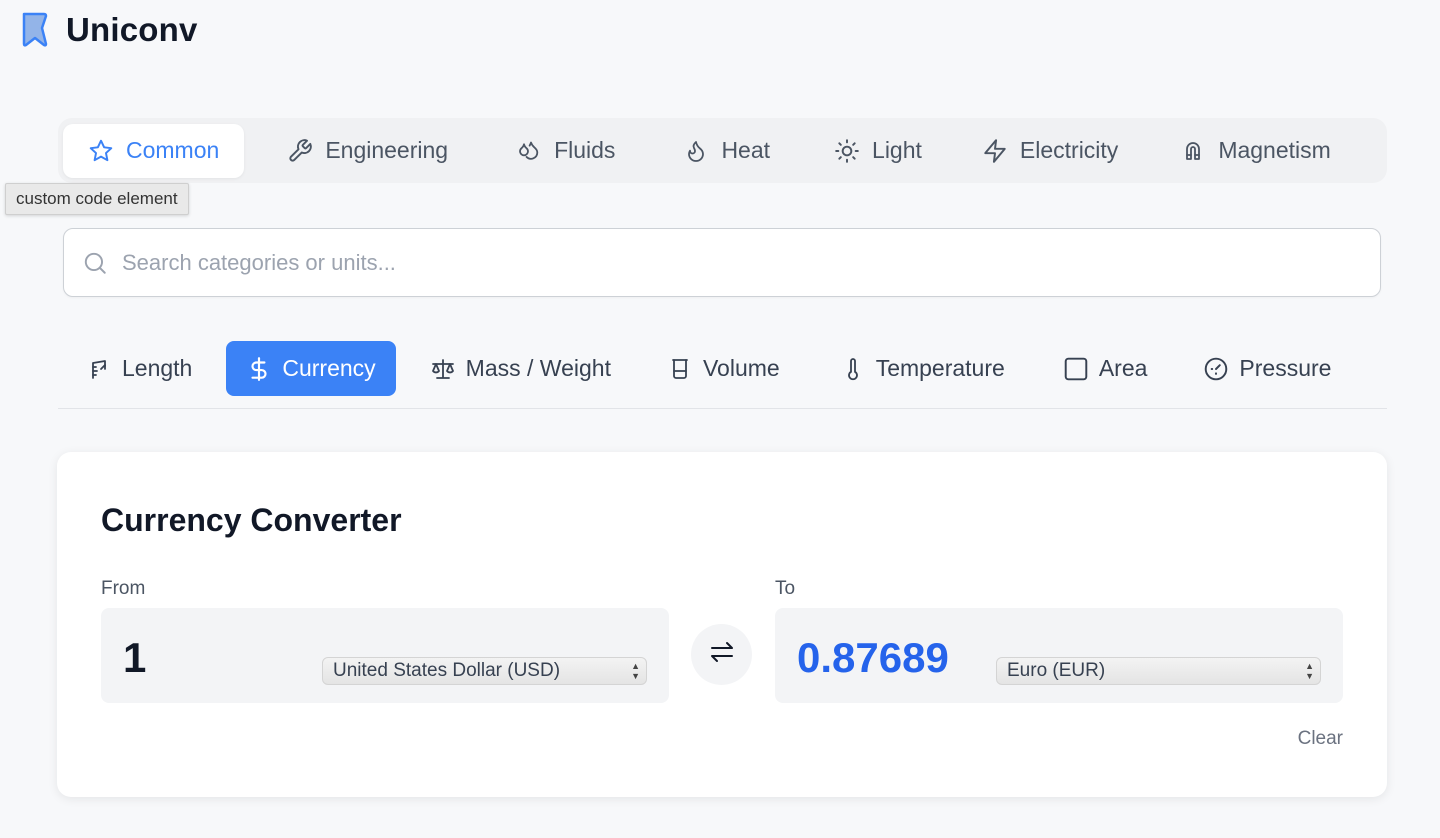  I want to click on group-tab-light: Light, so click(878, 151).